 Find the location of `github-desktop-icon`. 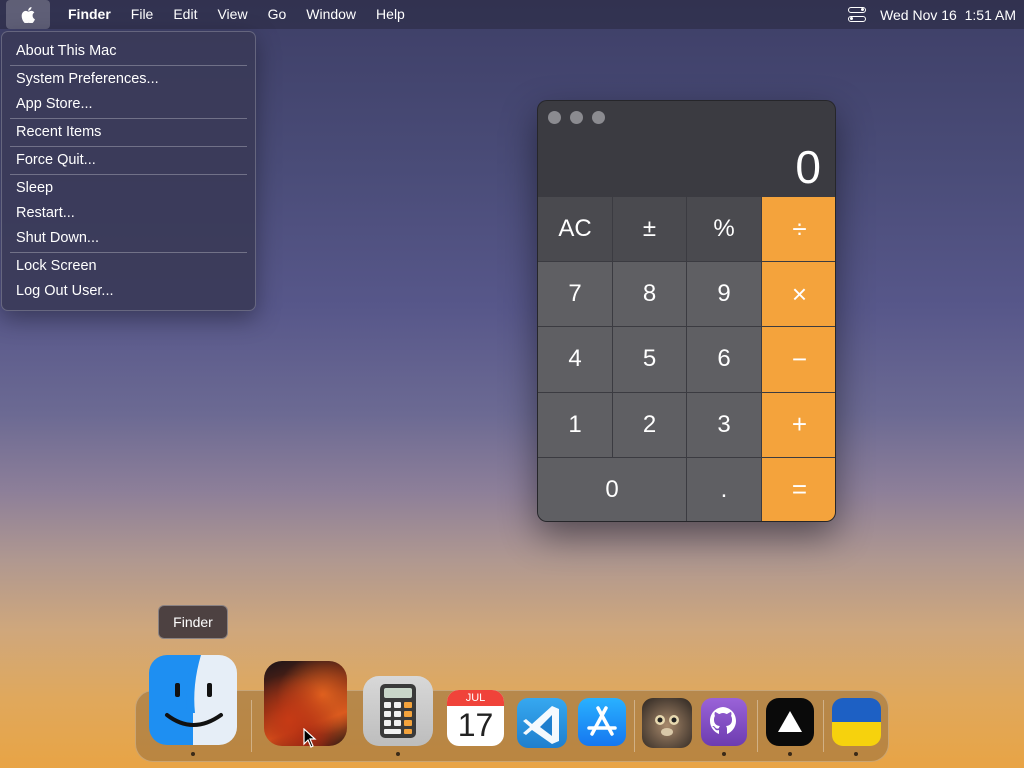

github-desktop-icon is located at coordinates (724, 722).